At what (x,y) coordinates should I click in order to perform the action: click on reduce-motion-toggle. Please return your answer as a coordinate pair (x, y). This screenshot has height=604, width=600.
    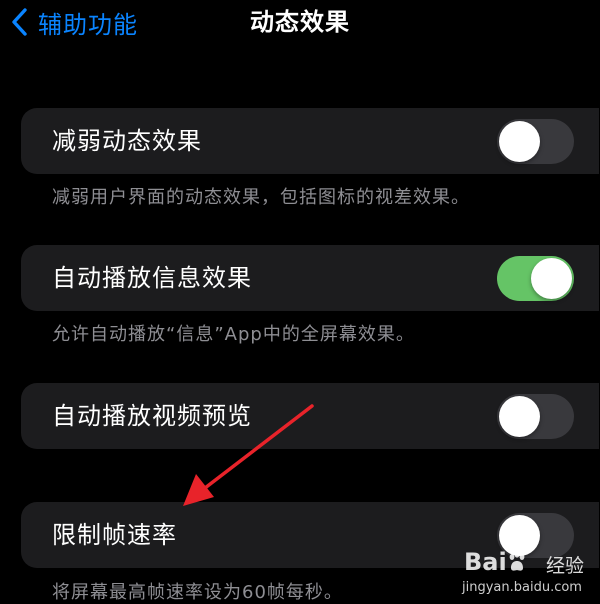
    Looking at the image, I should click on (535, 141).